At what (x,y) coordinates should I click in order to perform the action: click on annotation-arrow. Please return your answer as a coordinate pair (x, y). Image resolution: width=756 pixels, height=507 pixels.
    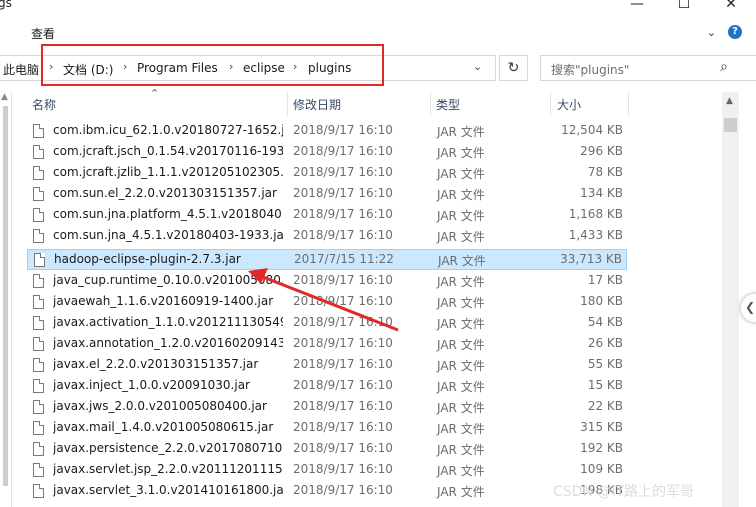
    Looking at the image, I should click on (323, 300).